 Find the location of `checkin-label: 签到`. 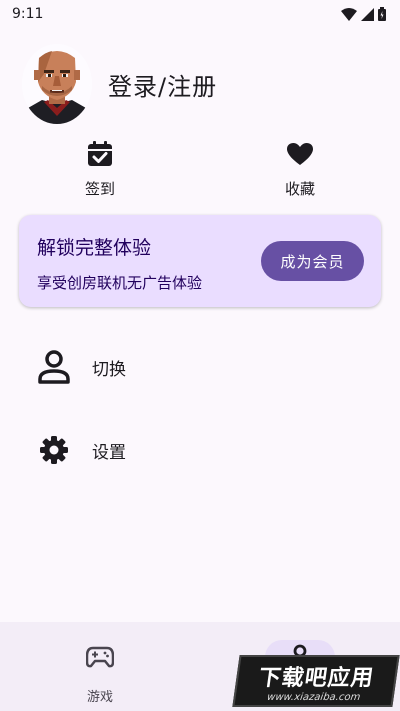

checkin-label: 签到 is located at coordinates (99, 189).